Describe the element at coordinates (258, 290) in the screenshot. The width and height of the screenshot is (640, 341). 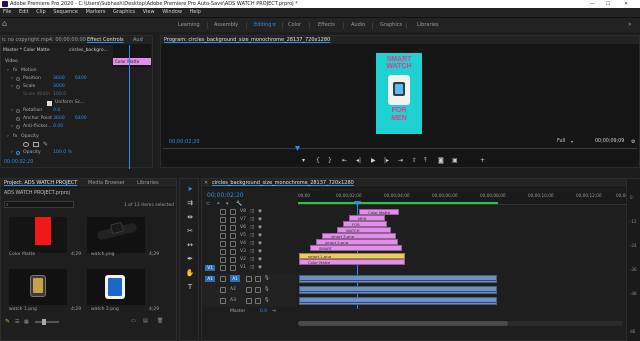
I see `solo-button` at that location.